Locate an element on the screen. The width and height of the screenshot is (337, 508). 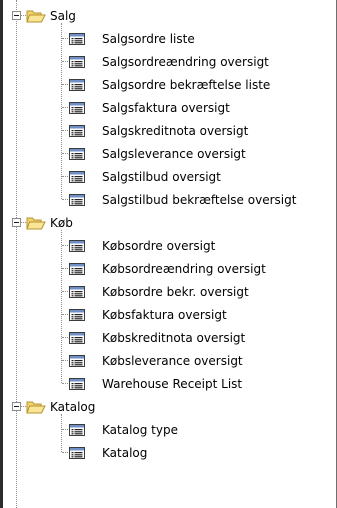
tree-item-label: Salgsleverance oversigt is located at coordinates (174, 154).